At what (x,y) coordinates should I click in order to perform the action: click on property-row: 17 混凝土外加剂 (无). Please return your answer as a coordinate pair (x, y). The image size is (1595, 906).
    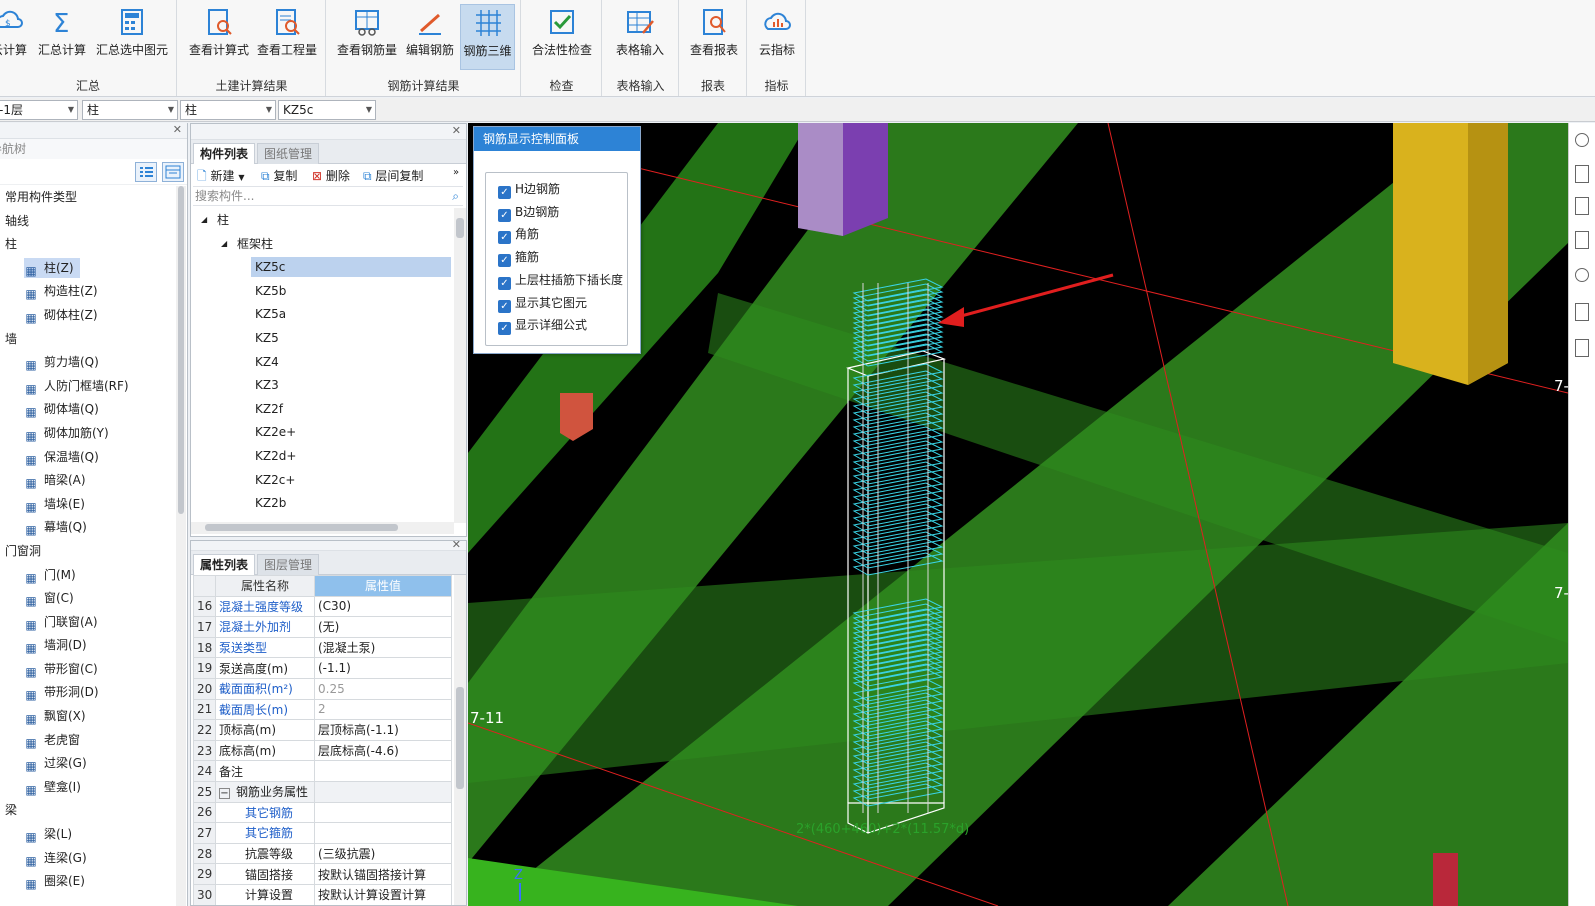
    Looking at the image, I should click on (322, 627).